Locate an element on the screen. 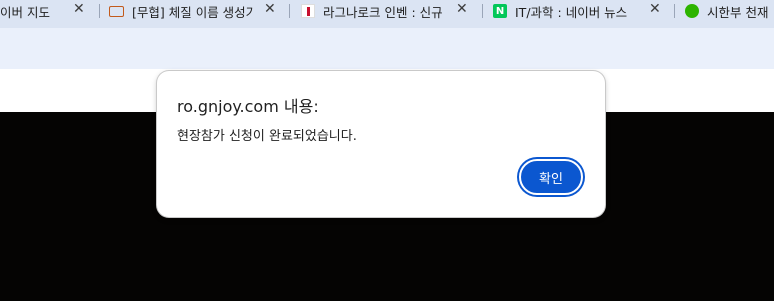 The width and height of the screenshot is (774, 301). tab-webtoon: 시한부 천재 is located at coordinates (729, 11).